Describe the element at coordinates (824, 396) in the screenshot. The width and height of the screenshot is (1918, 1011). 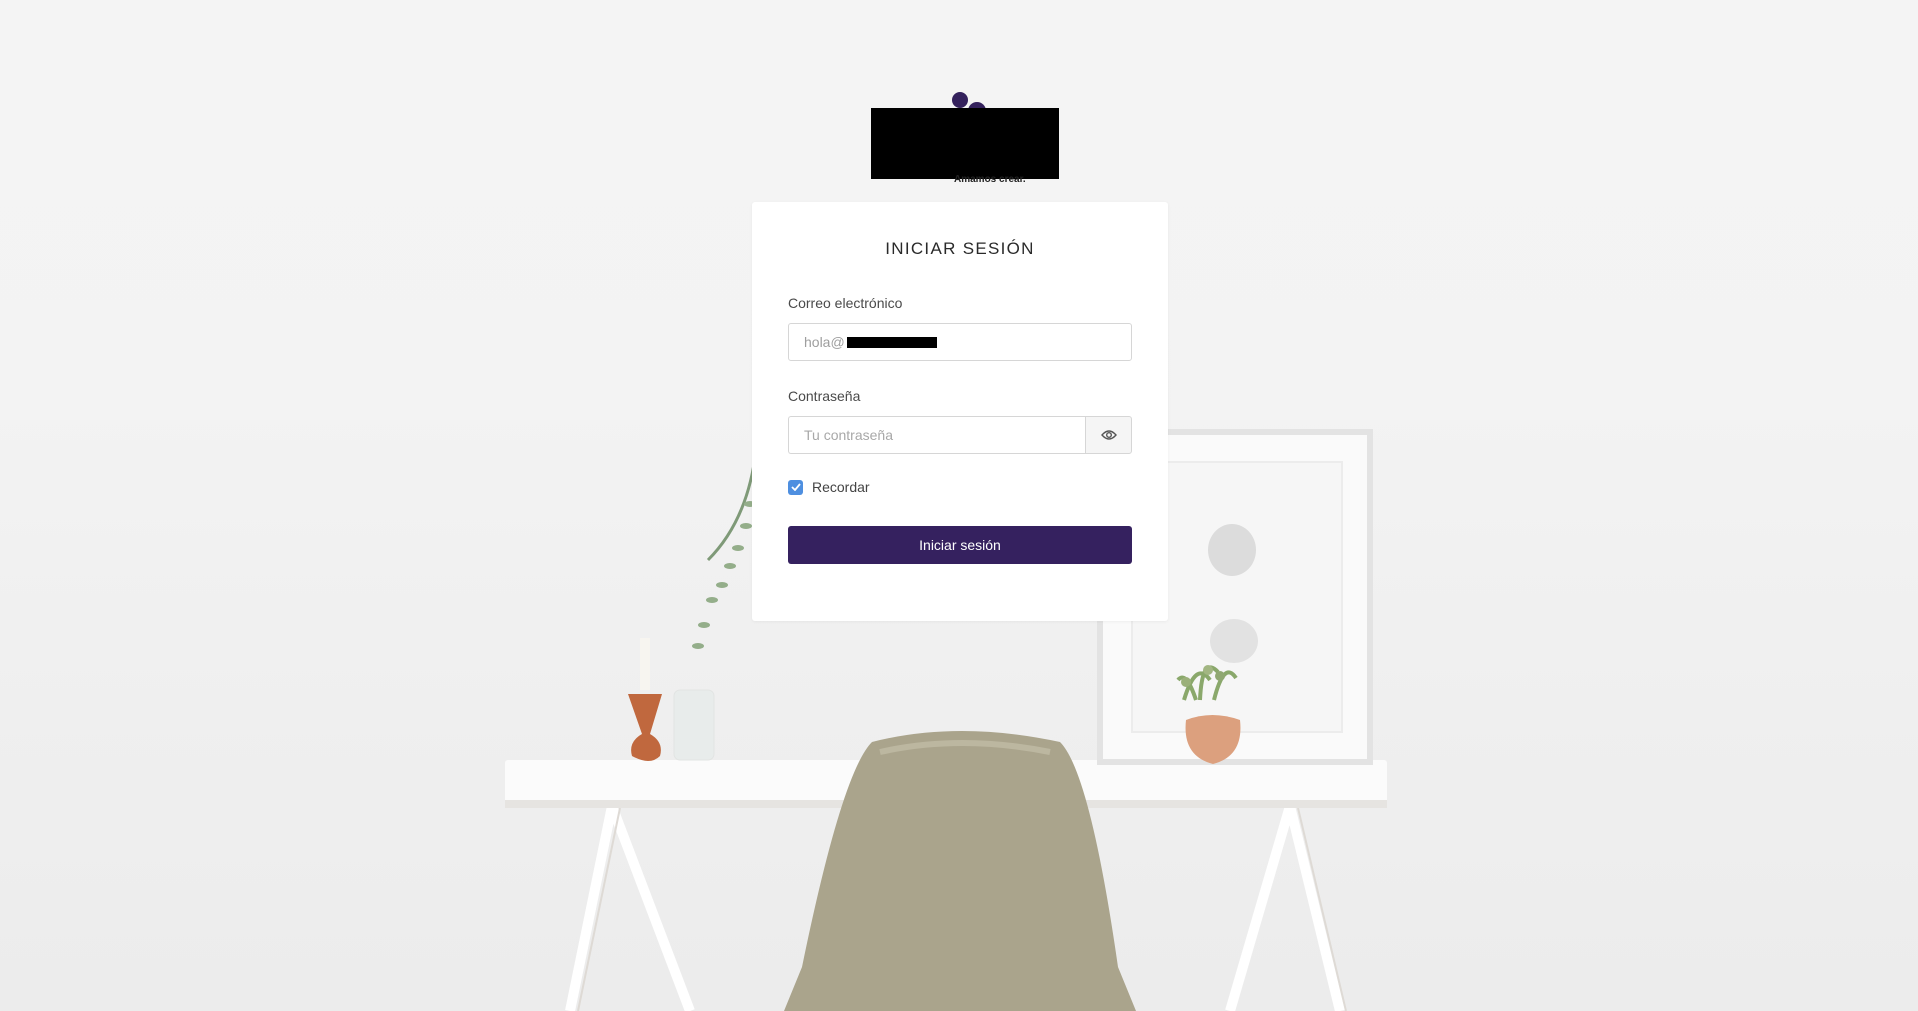
I see `password-label: Contraseña` at that location.